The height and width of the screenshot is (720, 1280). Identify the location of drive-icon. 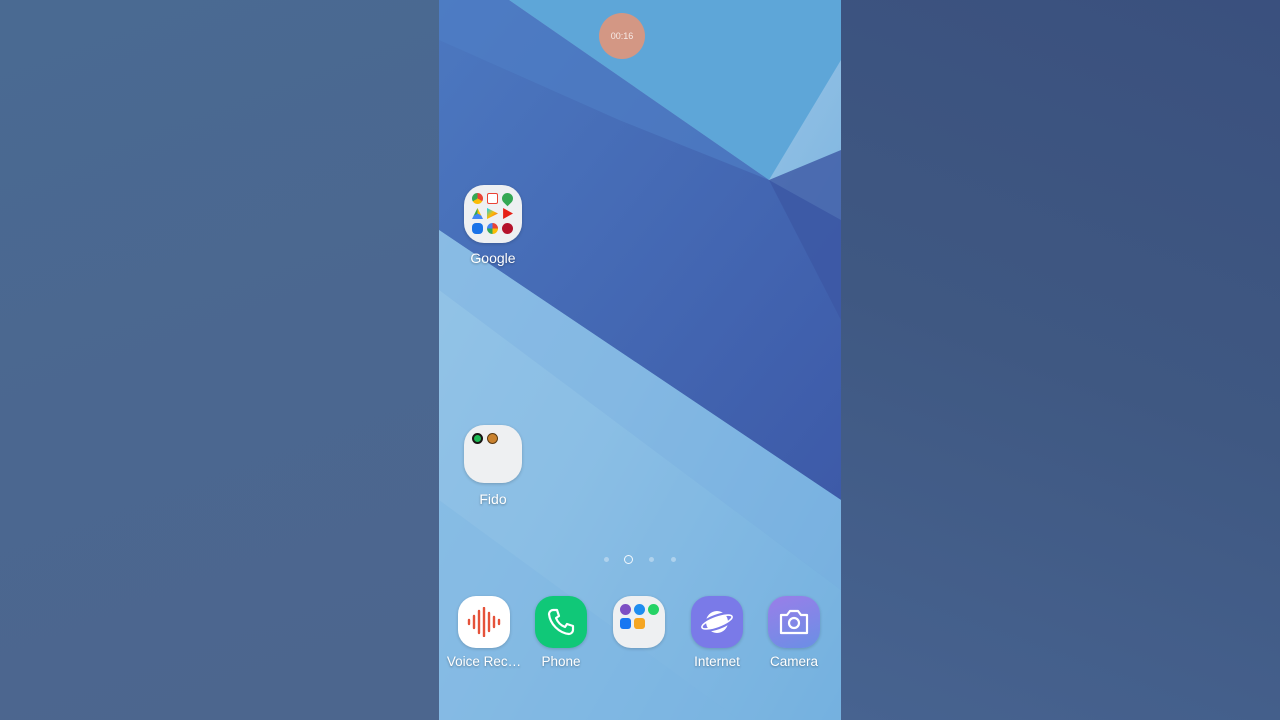
(477, 213).